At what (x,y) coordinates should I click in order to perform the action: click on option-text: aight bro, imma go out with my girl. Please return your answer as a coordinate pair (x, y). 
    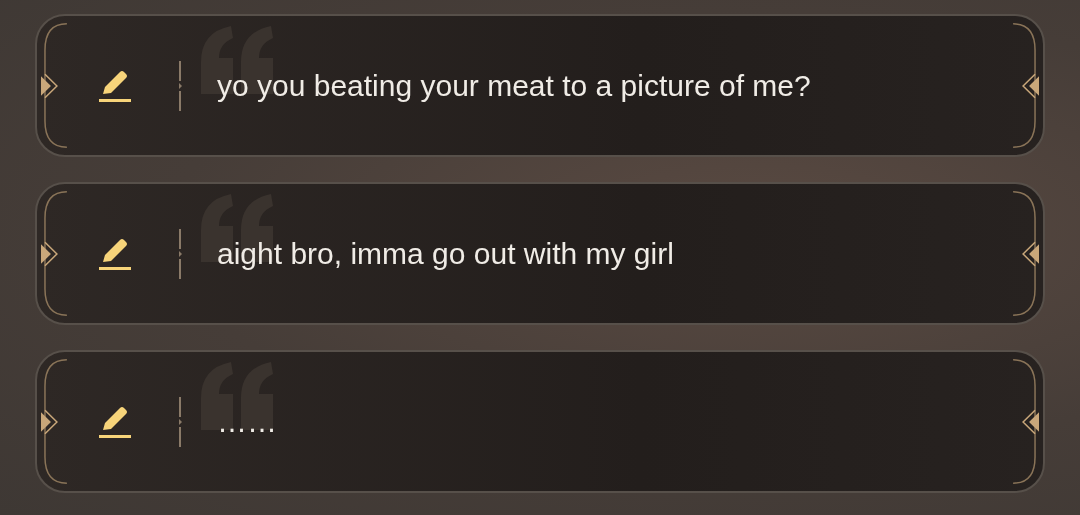
    Looking at the image, I should click on (445, 253).